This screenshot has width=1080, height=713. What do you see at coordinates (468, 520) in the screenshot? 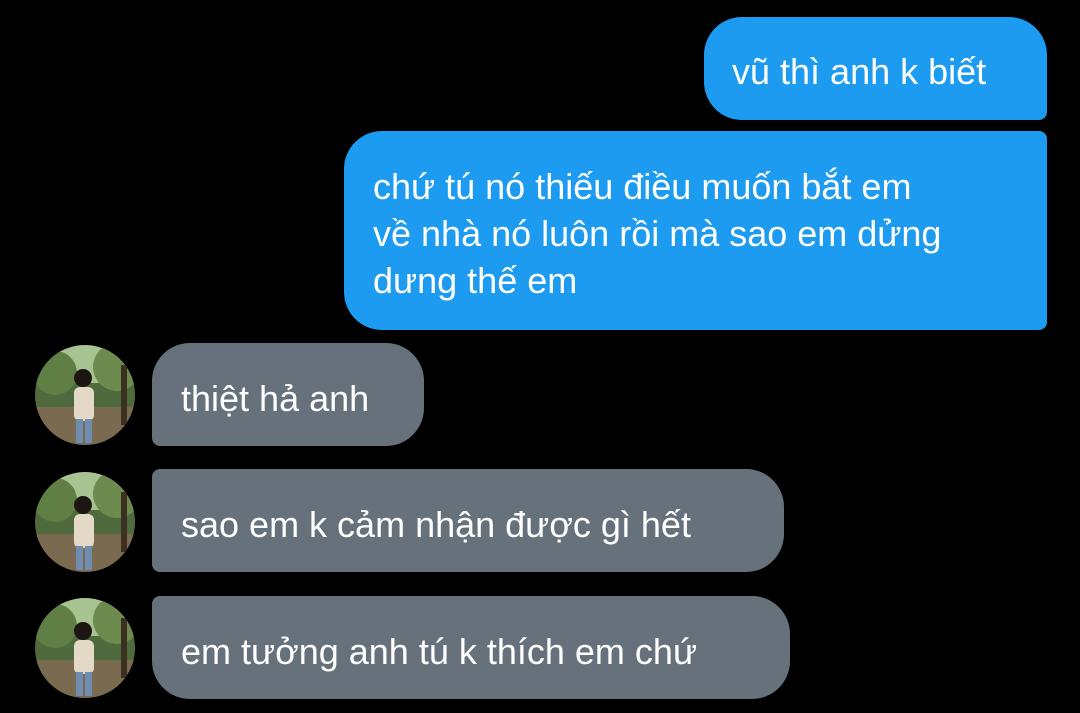
I see `message-bubble-incoming: sao em k cảm nhận được gì hết` at bounding box center [468, 520].